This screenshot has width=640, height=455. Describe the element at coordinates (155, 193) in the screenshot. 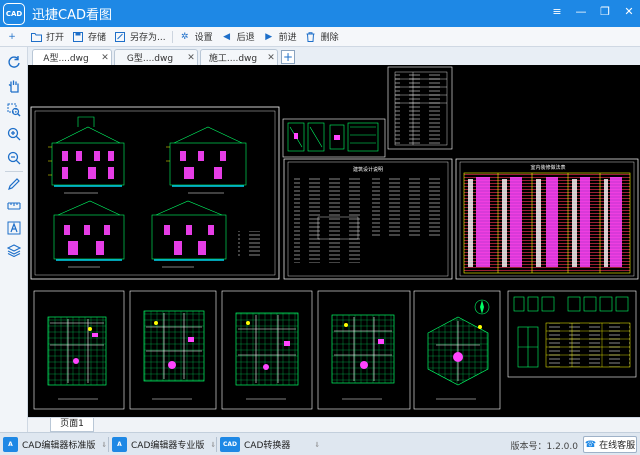

I see `sheet-elevations` at that location.